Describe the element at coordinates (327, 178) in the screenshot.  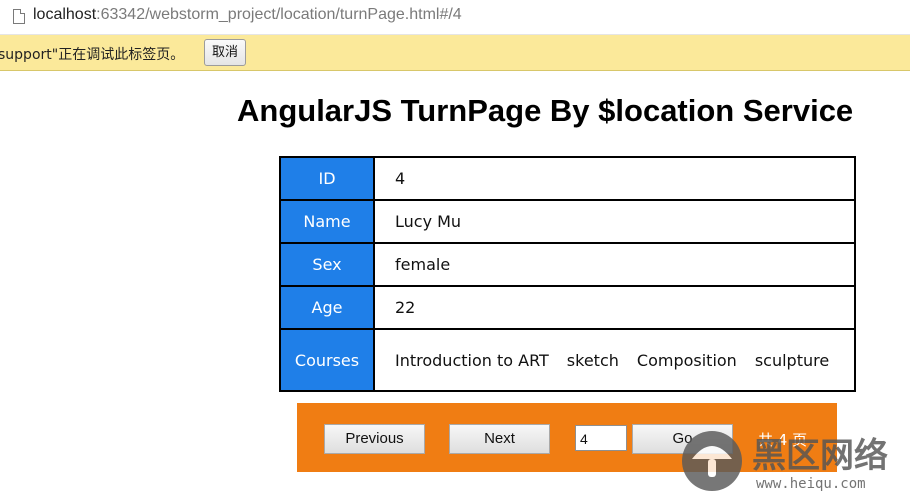
I see `key-cell-id: ID` at that location.